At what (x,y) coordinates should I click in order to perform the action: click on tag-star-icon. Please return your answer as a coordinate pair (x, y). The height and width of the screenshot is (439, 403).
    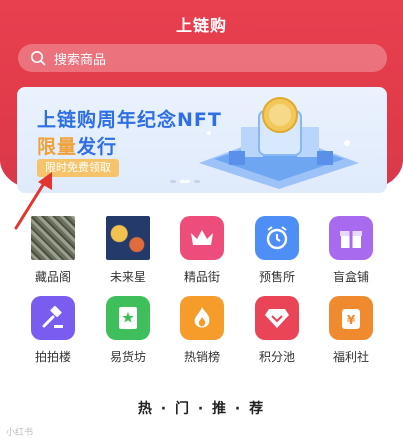
    Looking at the image, I should click on (128, 318).